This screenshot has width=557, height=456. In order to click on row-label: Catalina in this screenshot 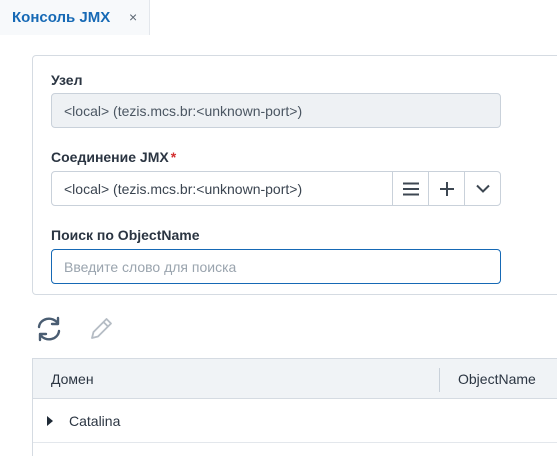, I will do `click(95, 421)`.